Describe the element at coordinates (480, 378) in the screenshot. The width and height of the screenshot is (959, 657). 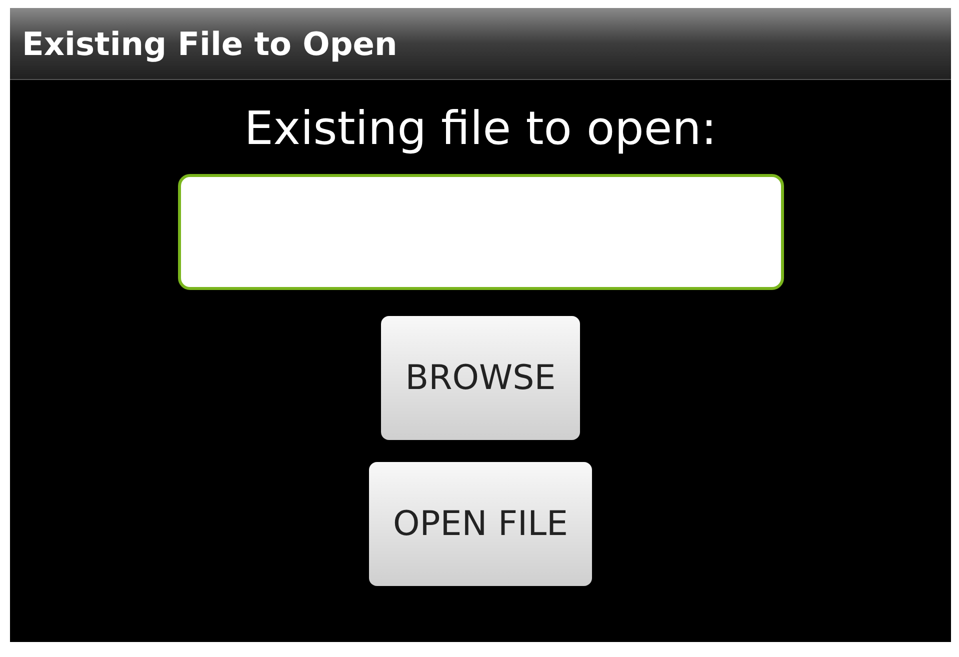
I see `button: BROWSE` at that location.